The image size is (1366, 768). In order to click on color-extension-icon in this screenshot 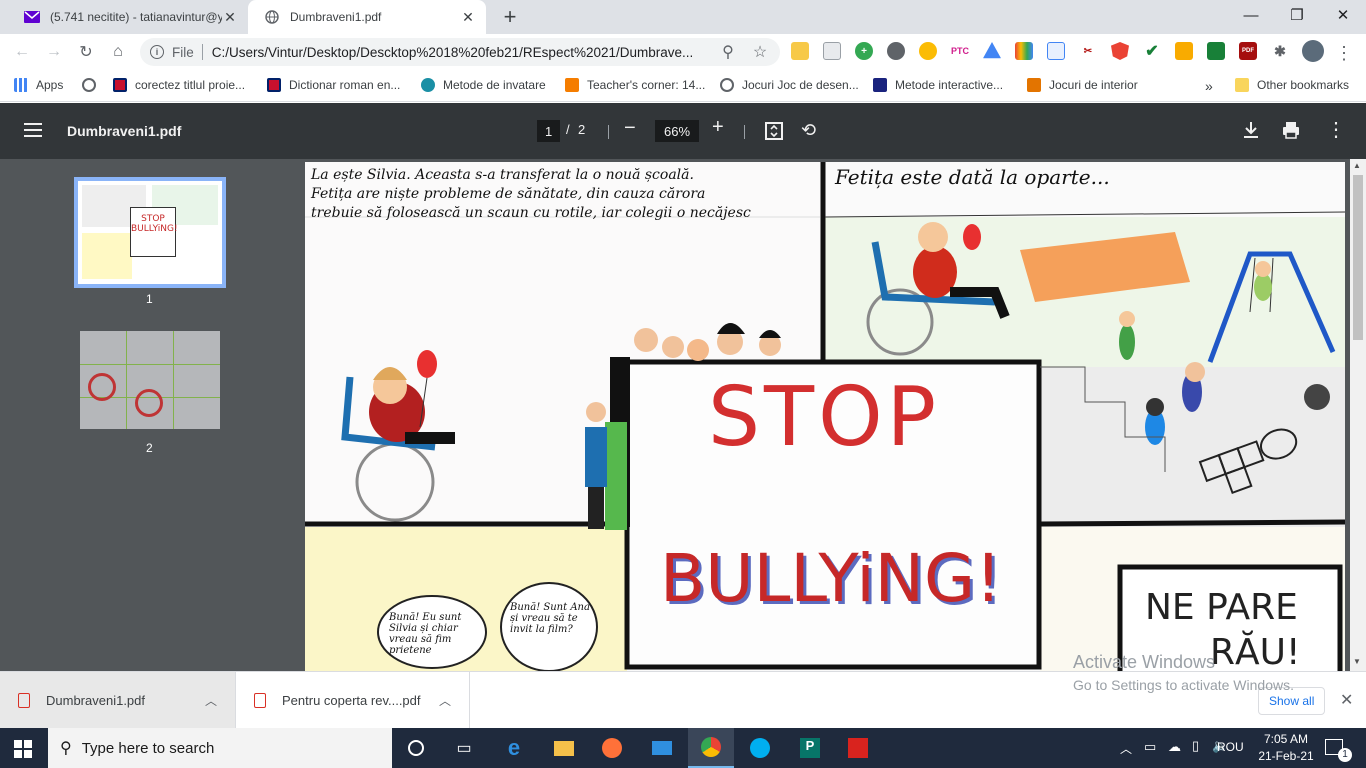, I will do `click(1024, 51)`.